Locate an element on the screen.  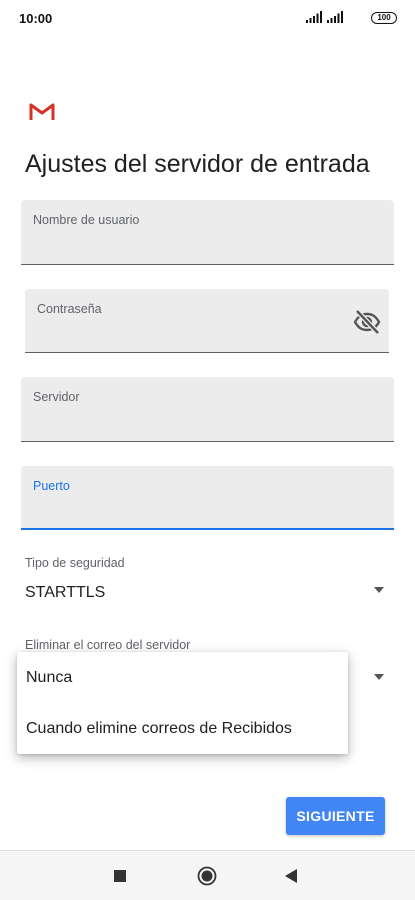
password-field: Contraseña is located at coordinates (207, 321).